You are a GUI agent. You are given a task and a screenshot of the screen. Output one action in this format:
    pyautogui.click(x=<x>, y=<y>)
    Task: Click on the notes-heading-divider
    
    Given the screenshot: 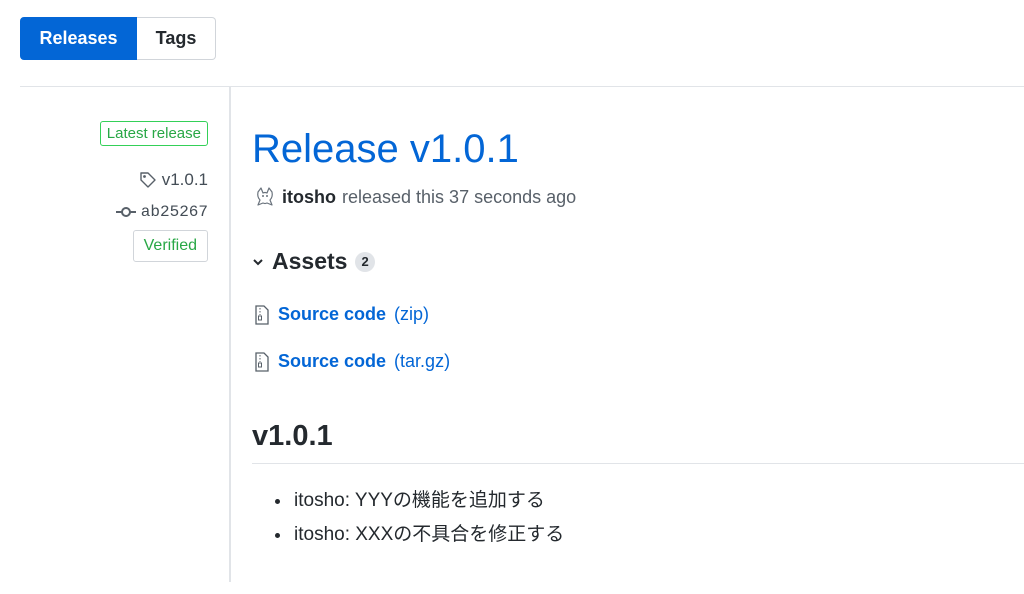 What is the action you would take?
    pyautogui.click(x=638, y=463)
    